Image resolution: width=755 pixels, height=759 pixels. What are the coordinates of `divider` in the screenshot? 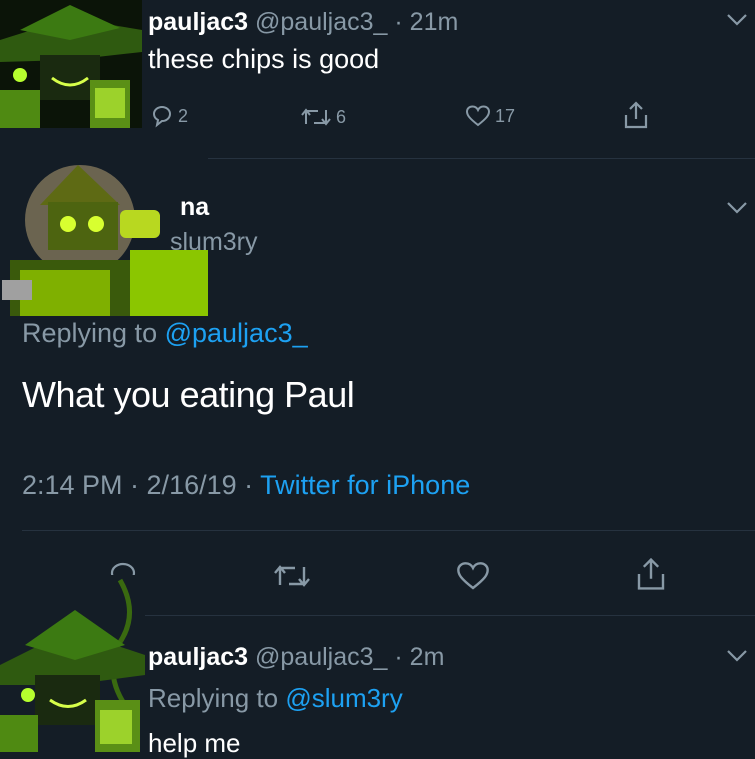 It's located at (388, 530).